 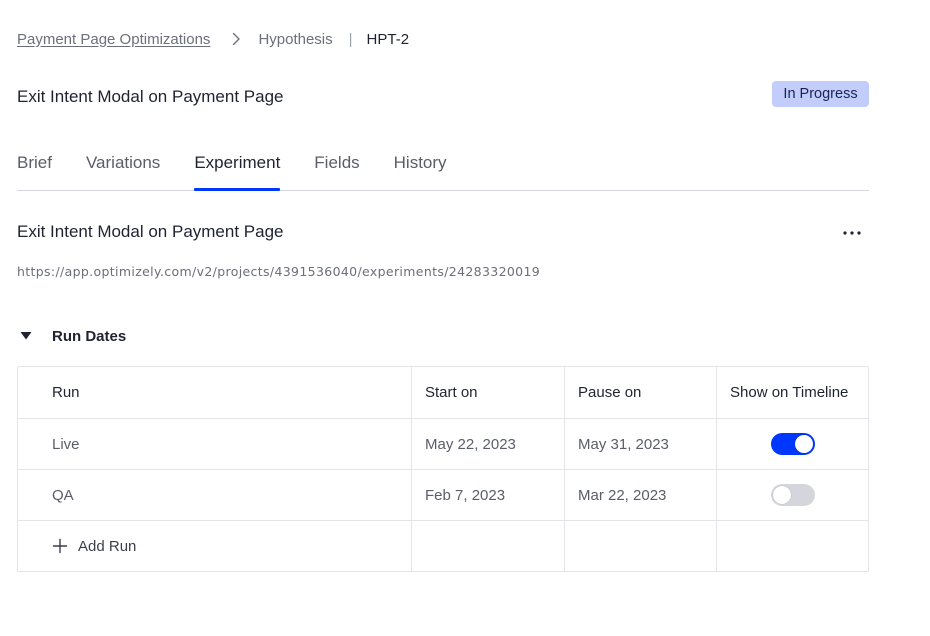 What do you see at coordinates (789, 392) in the screenshot?
I see `column-header-show: Show on Timeline` at bounding box center [789, 392].